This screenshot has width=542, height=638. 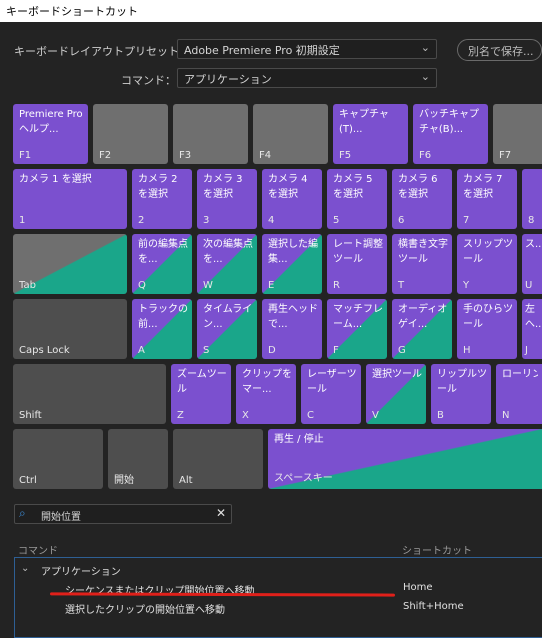 What do you see at coordinates (272, 350) in the screenshot?
I see `key-name: D` at bounding box center [272, 350].